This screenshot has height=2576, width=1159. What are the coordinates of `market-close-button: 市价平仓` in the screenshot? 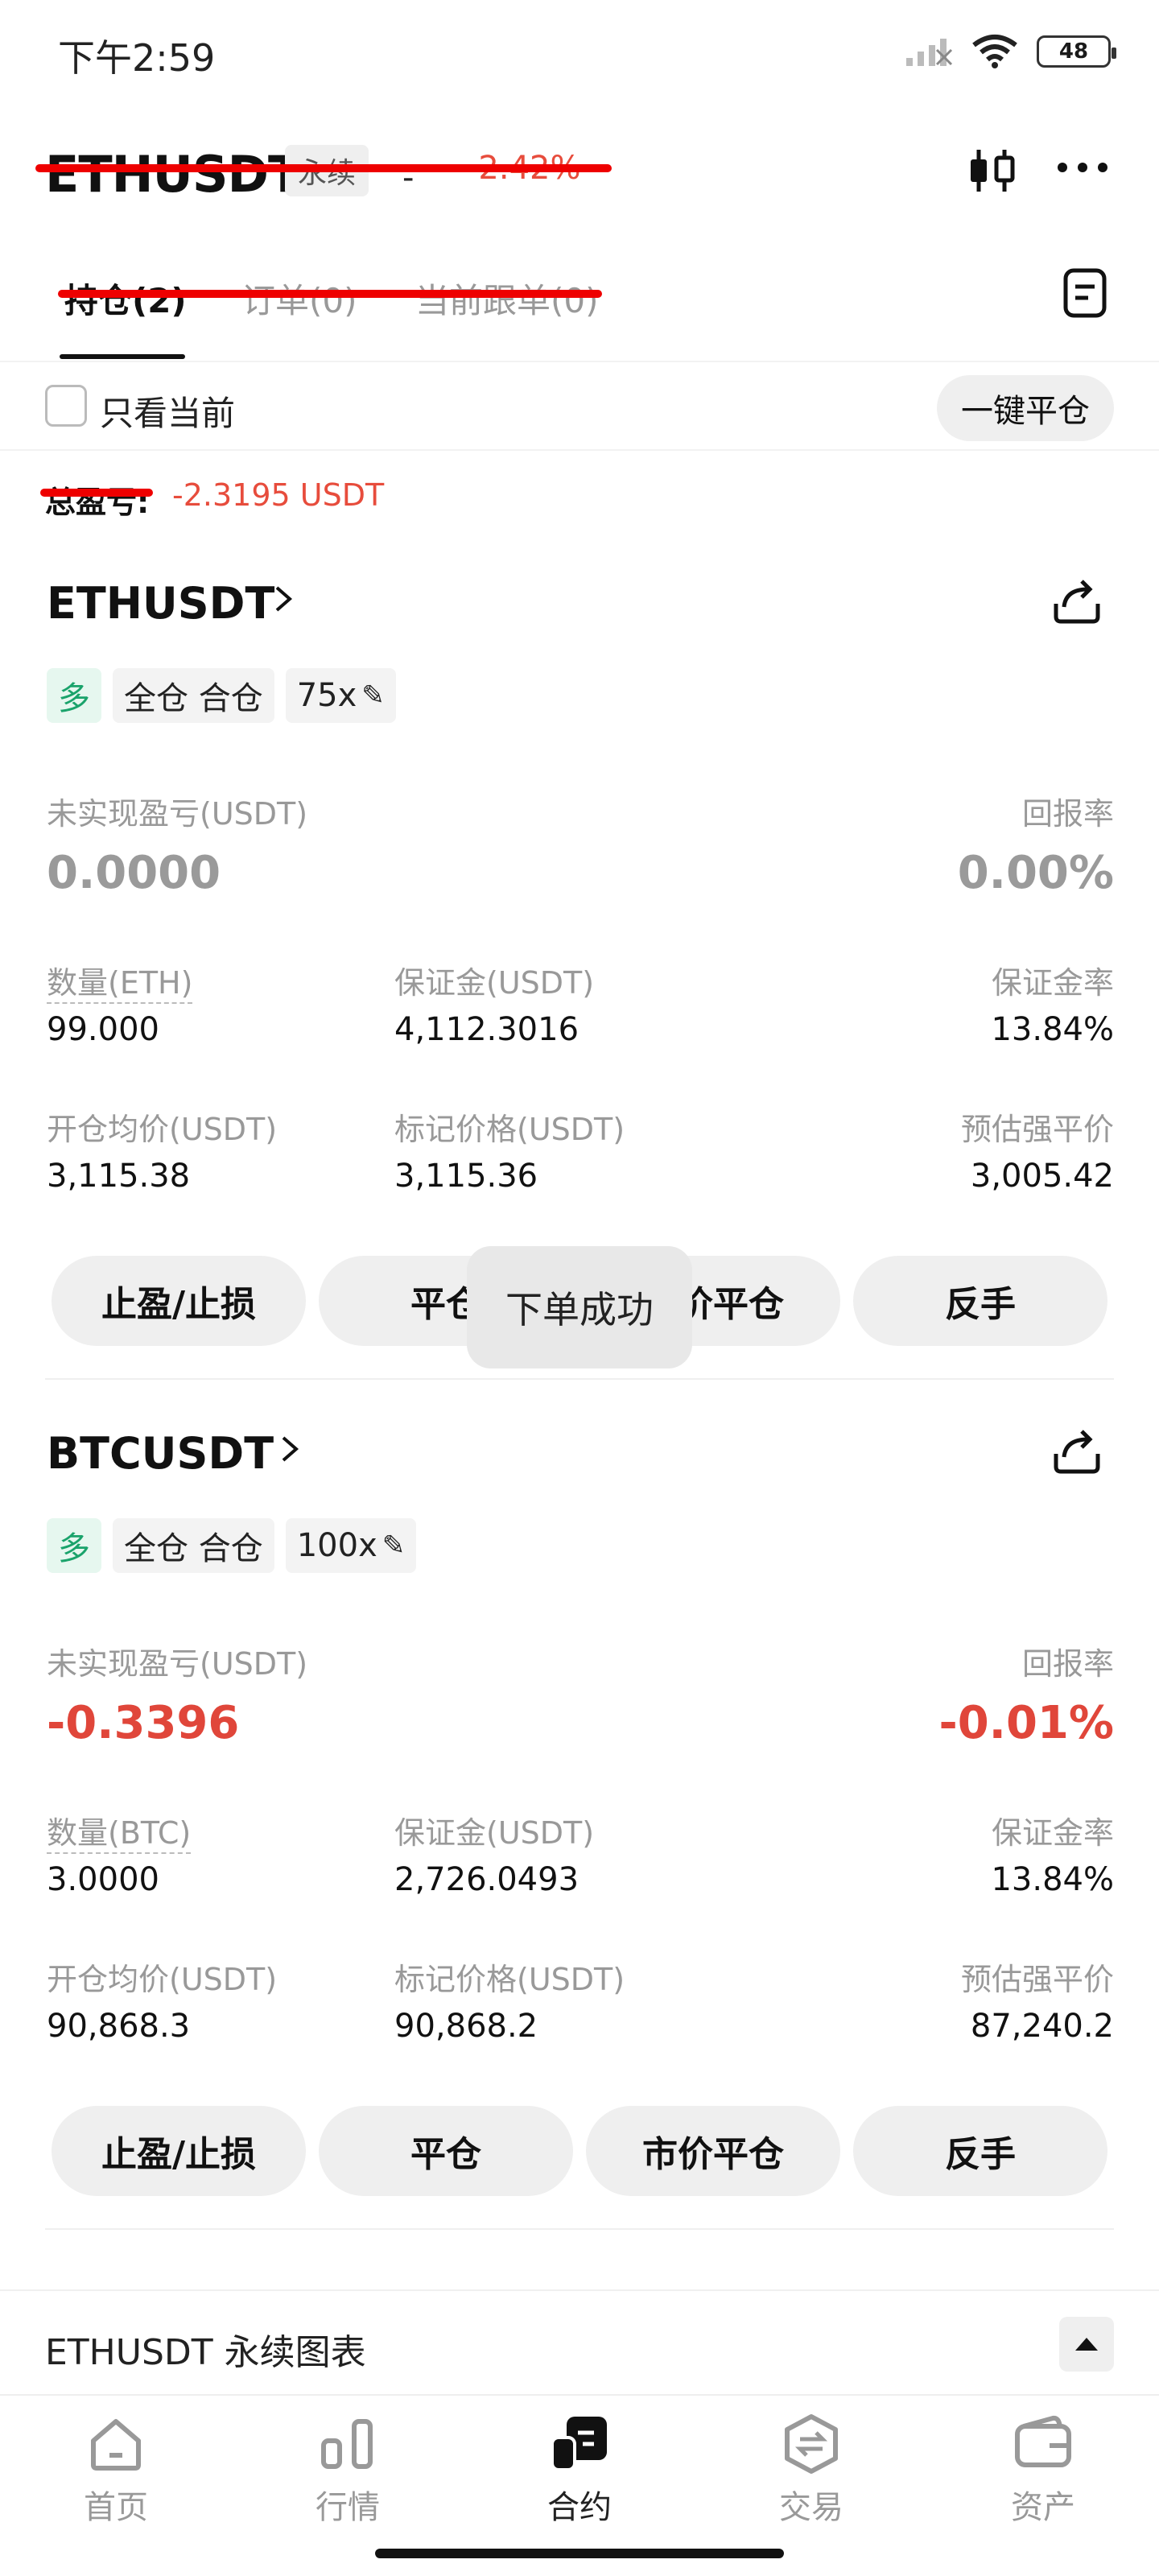 It's located at (713, 2151).